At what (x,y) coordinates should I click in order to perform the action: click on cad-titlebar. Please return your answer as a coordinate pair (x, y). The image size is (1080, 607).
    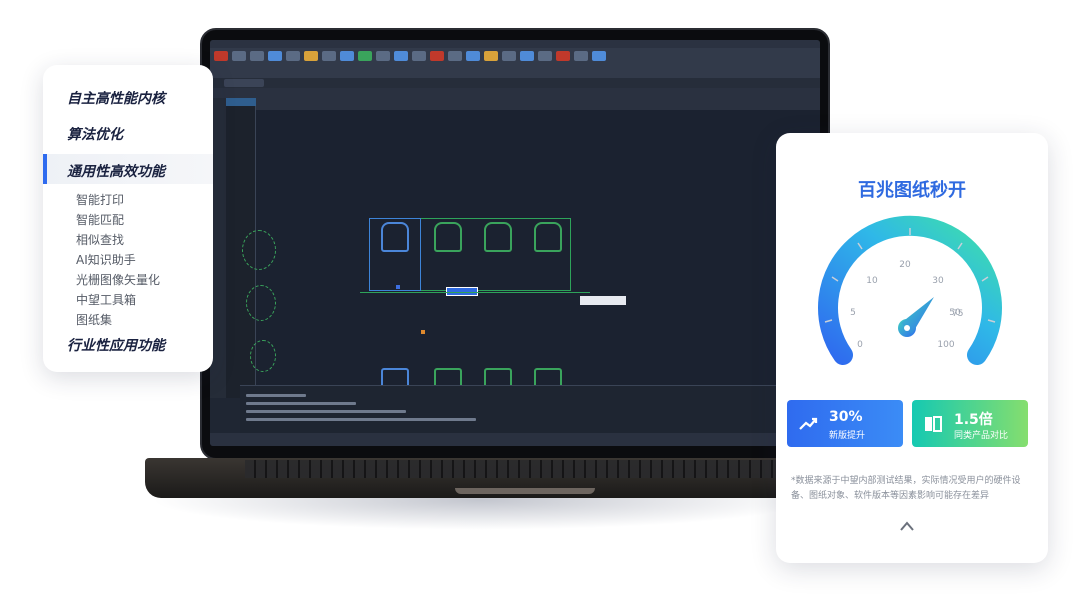
    Looking at the image, I should click on (515, 44).